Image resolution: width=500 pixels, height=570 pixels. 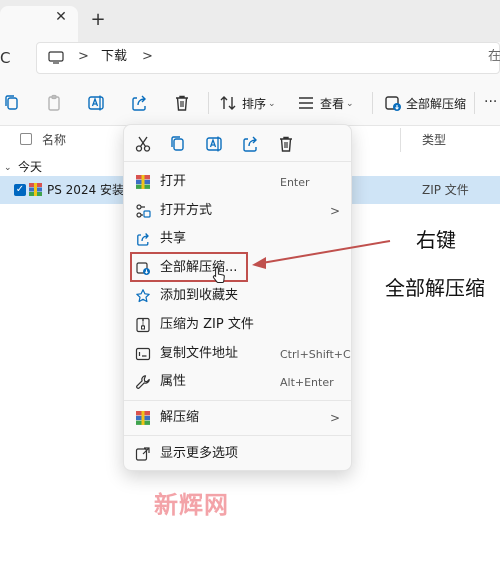 What do you see at coordinates (54, 103) in the screenshot?
I see `paste-icon` at bounding box center [54, 103].